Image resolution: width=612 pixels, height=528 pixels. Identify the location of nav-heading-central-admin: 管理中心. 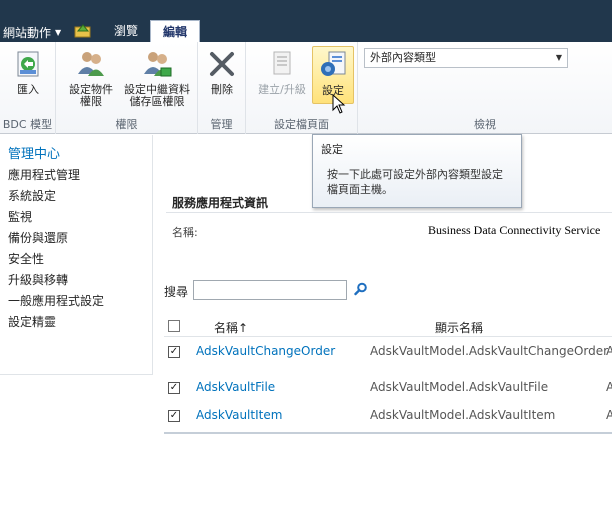
(80, 152).